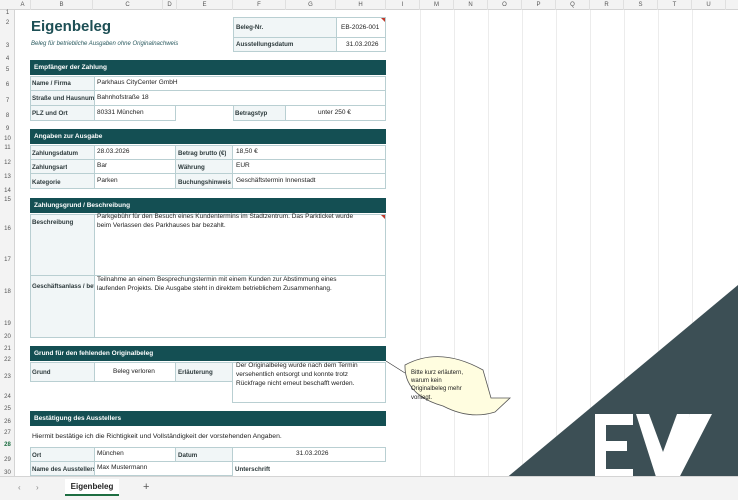  What do you see at coordinates (110, 453) in the screenshot?
I see `place-value: München` at bounding box center [110, 453].